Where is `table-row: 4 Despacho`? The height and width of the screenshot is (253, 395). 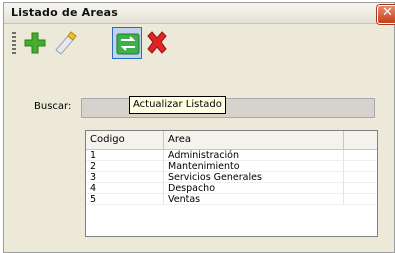 table-row: 4 Despacho is located at coordinates (231, 188).